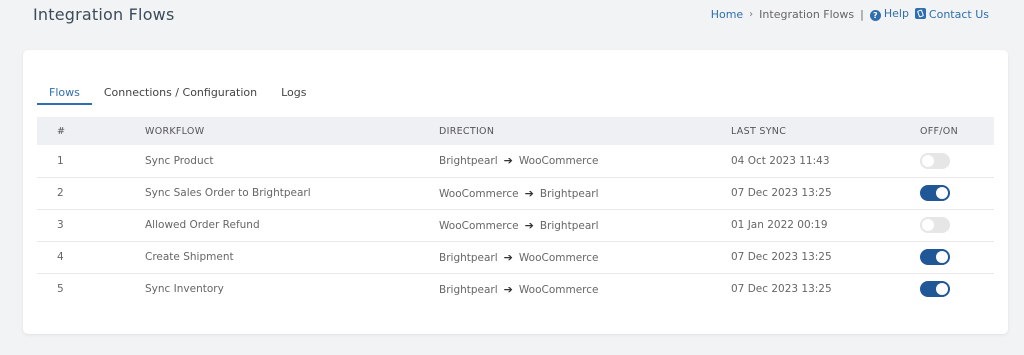 Image resolution: width=1024 pixels, height=355 pixels. I want to click on row-number: 3, so click(60, 225).